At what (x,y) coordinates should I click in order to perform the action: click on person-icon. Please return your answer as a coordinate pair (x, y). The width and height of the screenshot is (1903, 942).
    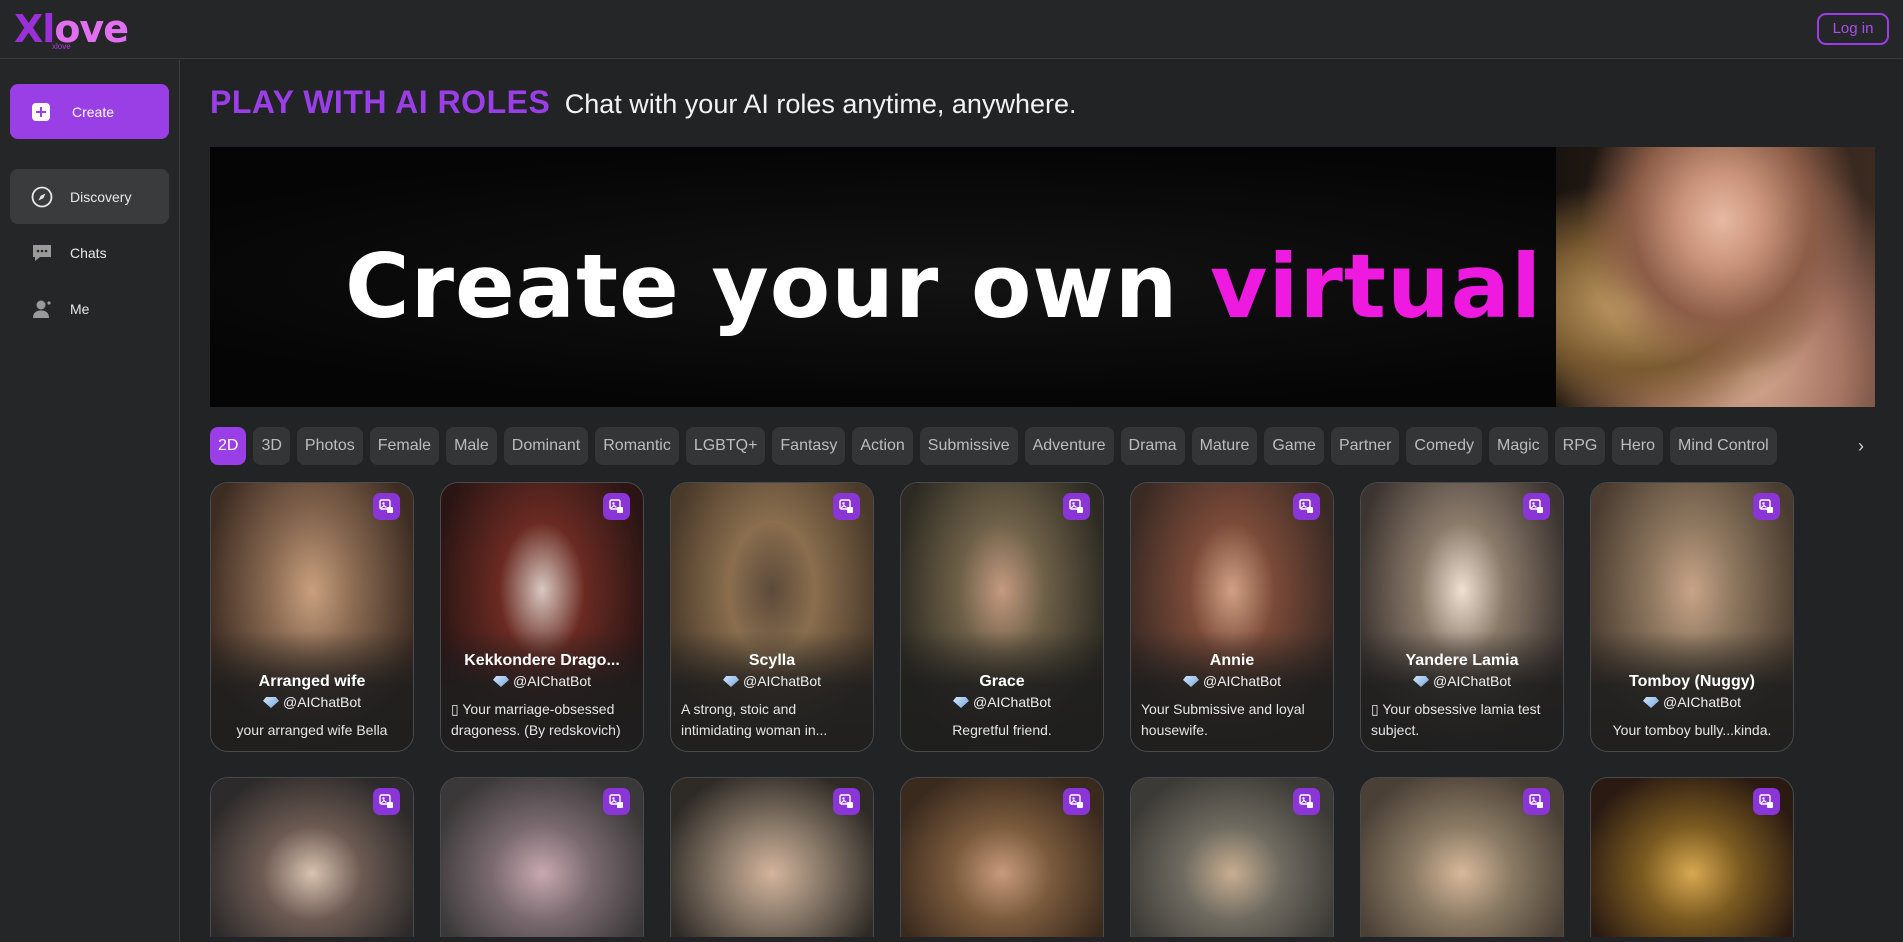
    Looking at the image, I should click on (42, 309).